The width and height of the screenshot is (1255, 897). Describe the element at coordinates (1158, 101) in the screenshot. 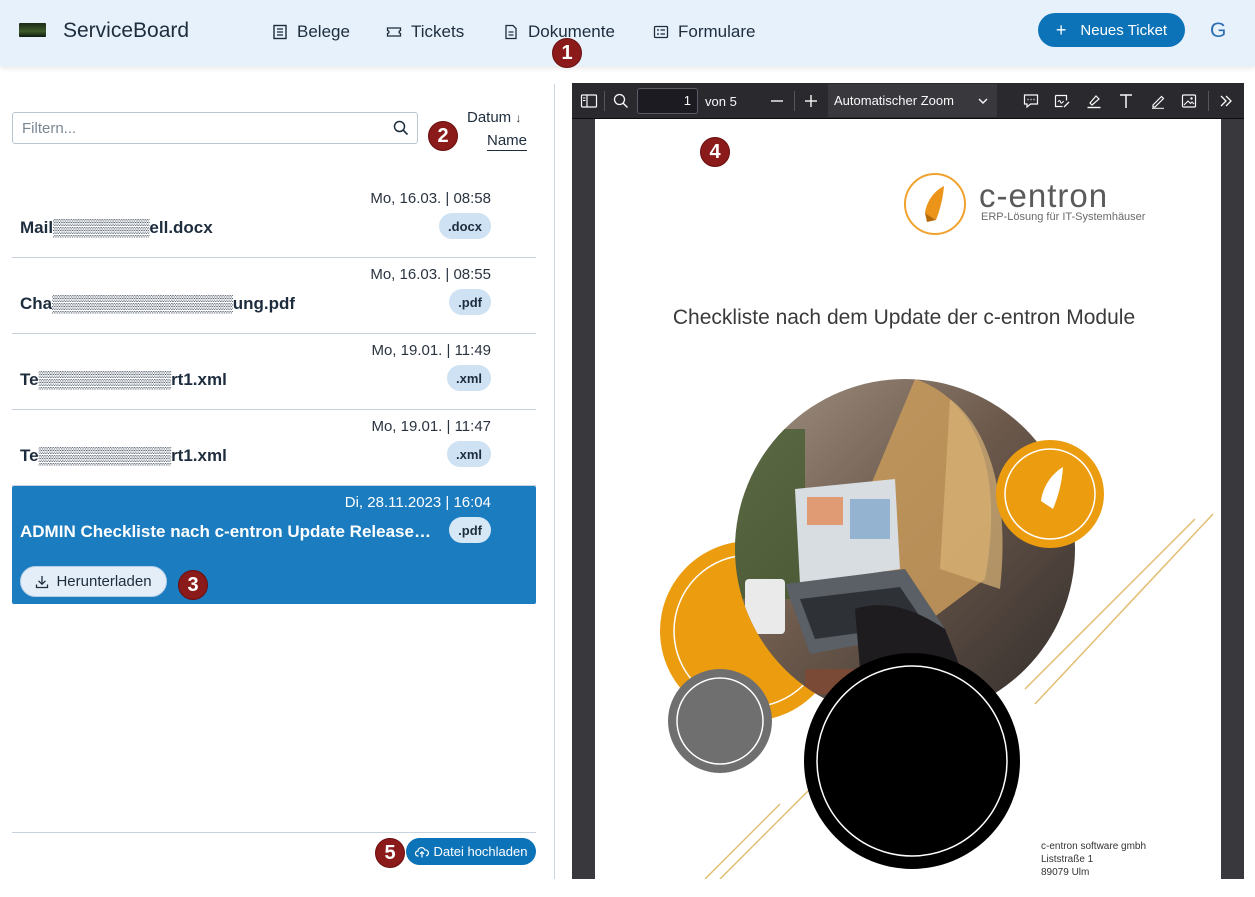

I see `draw-icon` at that location.